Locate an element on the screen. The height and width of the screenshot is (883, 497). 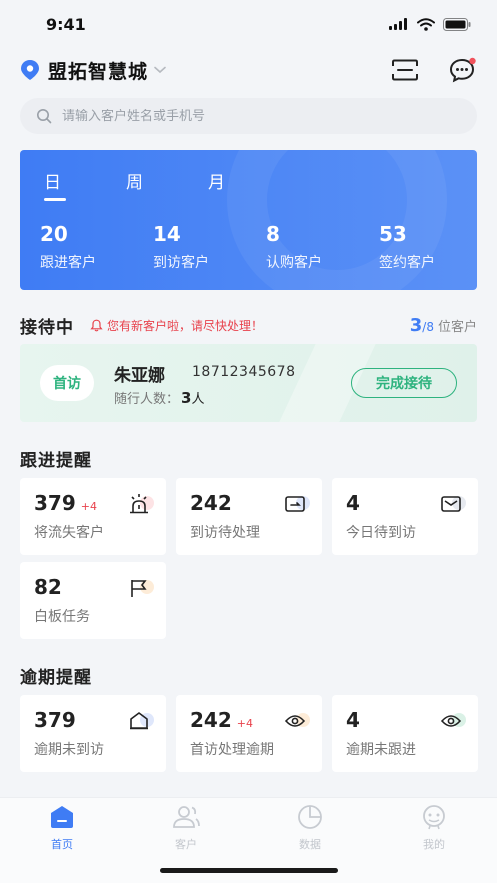
mail-icon is located at coordinates (453, 504).